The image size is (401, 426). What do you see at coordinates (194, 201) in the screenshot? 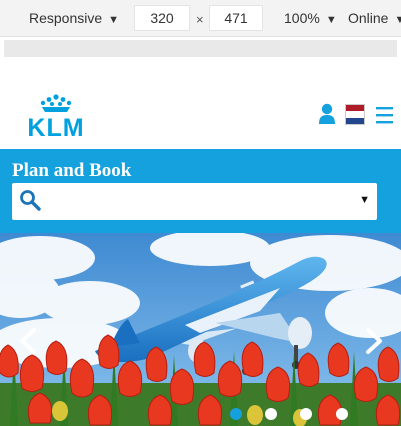
I see `booking-search-select: ▼` at bounding box center [194, 201].